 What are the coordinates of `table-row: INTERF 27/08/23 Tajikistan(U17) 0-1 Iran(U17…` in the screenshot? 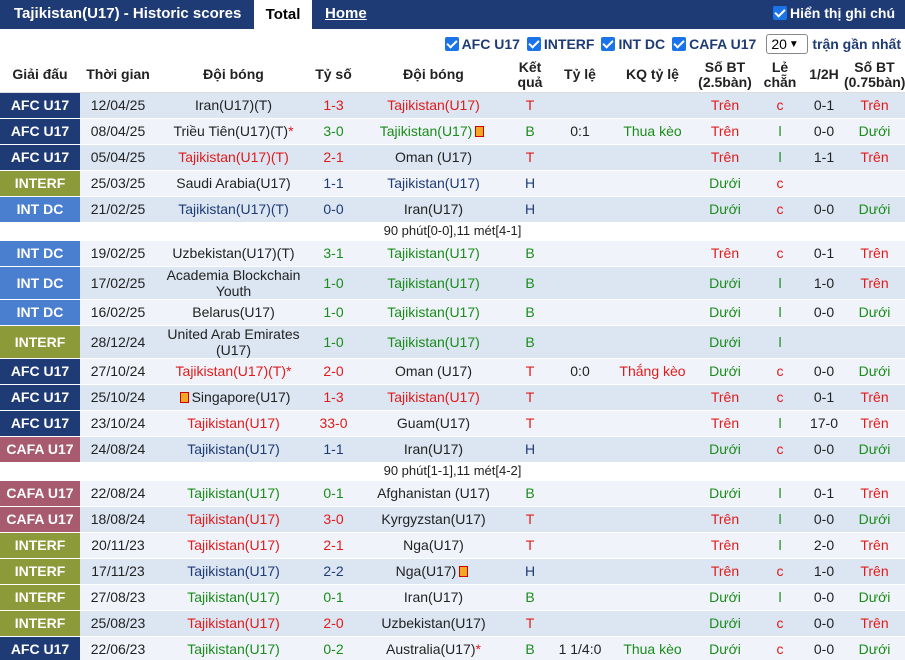 It's located at (452, 597).